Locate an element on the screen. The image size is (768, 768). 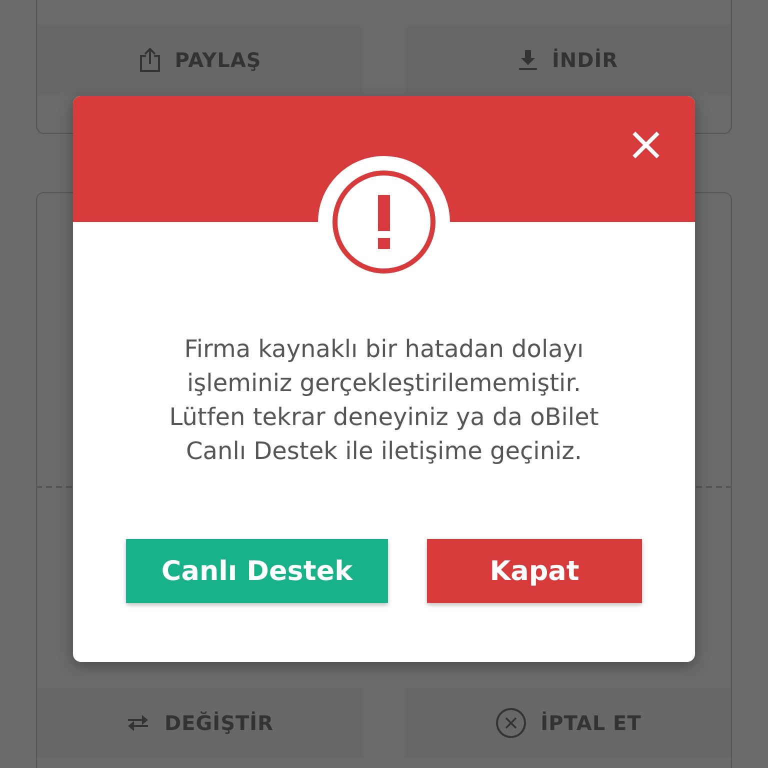
download-icon is located at coordinates (528, 60).